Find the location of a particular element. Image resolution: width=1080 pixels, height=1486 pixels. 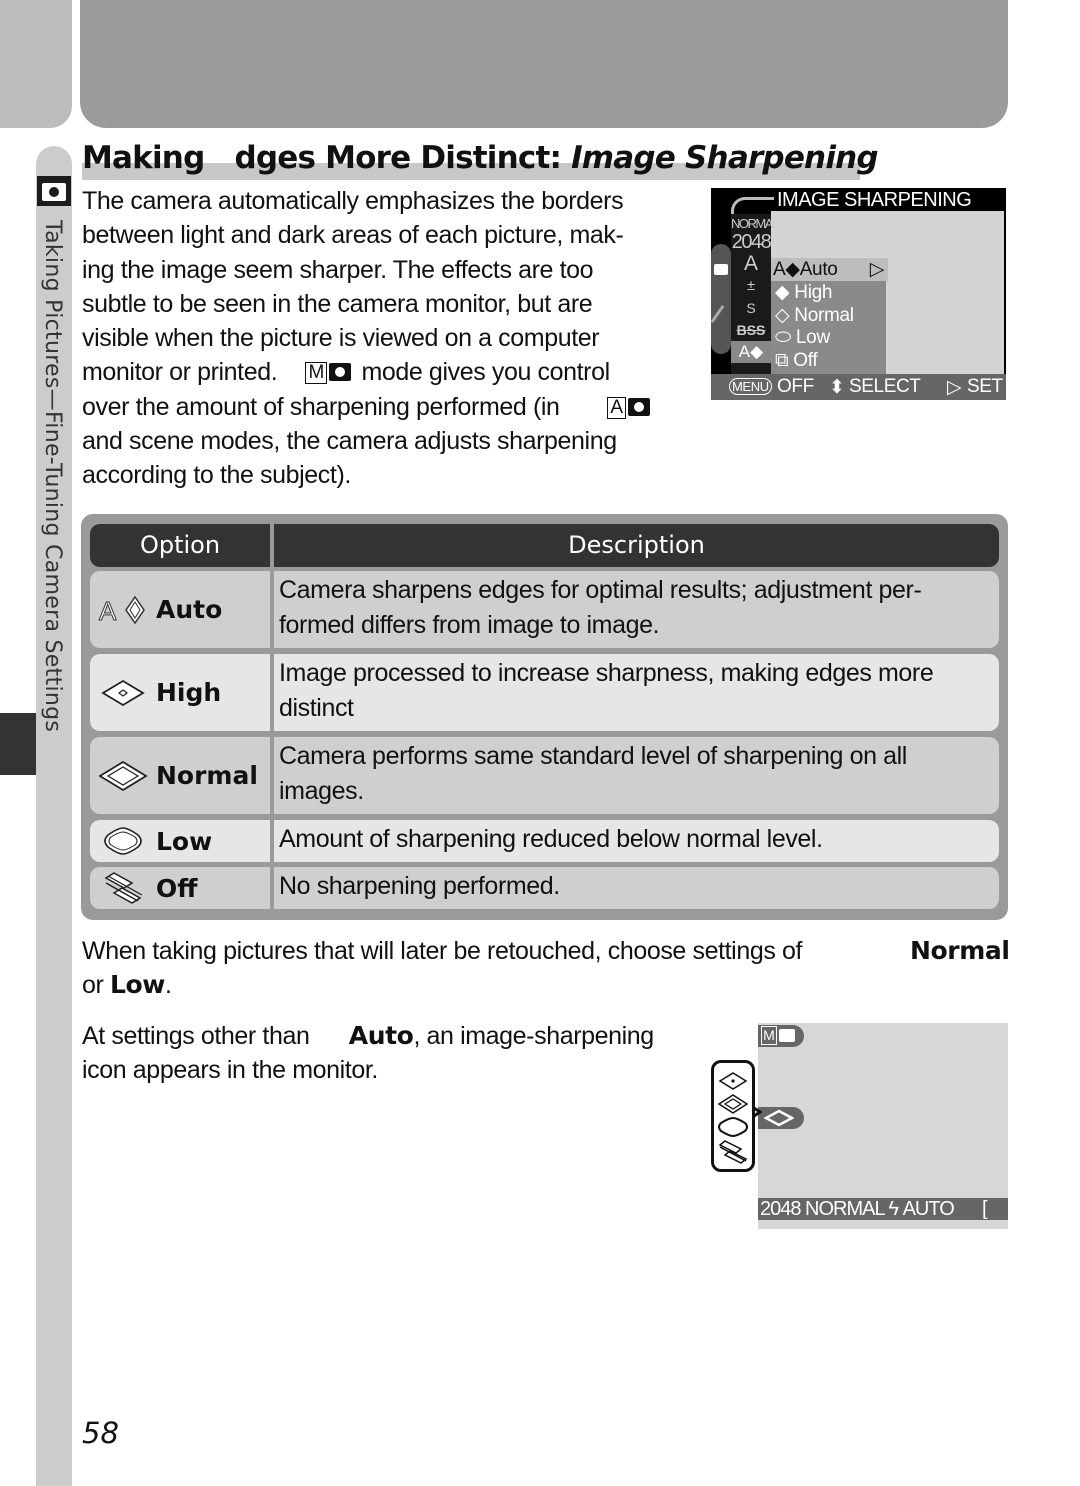

menu-item-label: Normal is located at coordinates (824, 315).